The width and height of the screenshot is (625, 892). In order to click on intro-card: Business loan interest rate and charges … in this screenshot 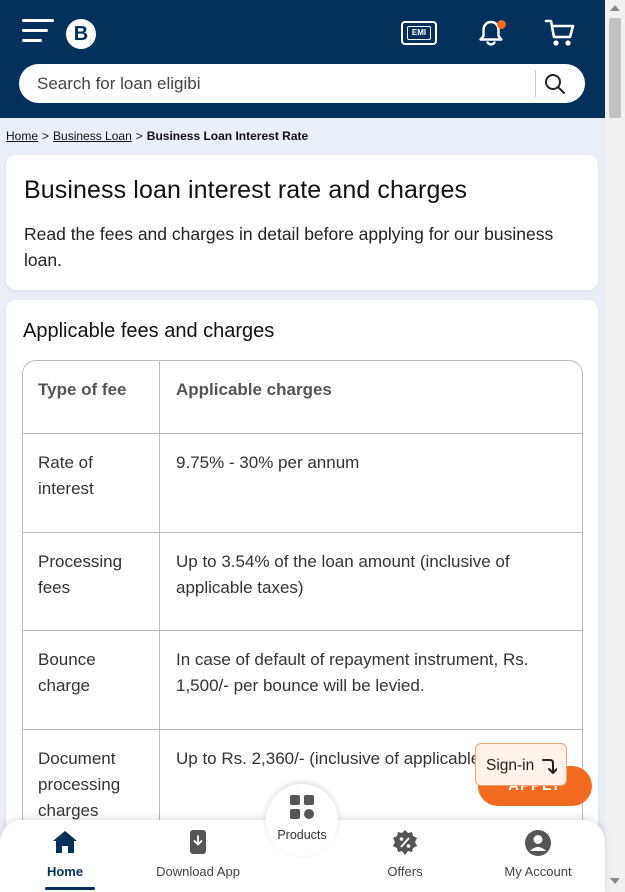, I will do `click(302, 222)`.